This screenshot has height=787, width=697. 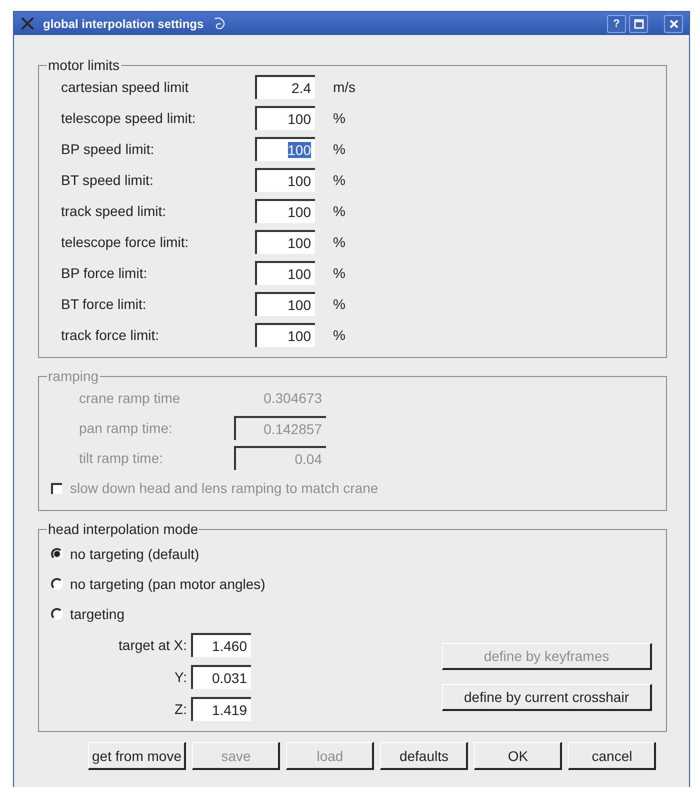 What do you see at coordinates (104, 273) in the screenshot?
I see `field-label: BP force limit:` at bounding box center [104, 273].